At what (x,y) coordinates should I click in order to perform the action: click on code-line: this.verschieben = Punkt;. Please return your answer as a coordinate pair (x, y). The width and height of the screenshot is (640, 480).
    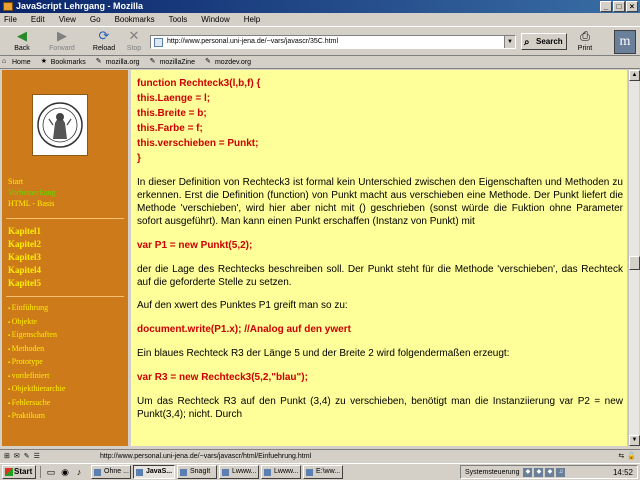
    Looking at the image, I should click on (198, 143).